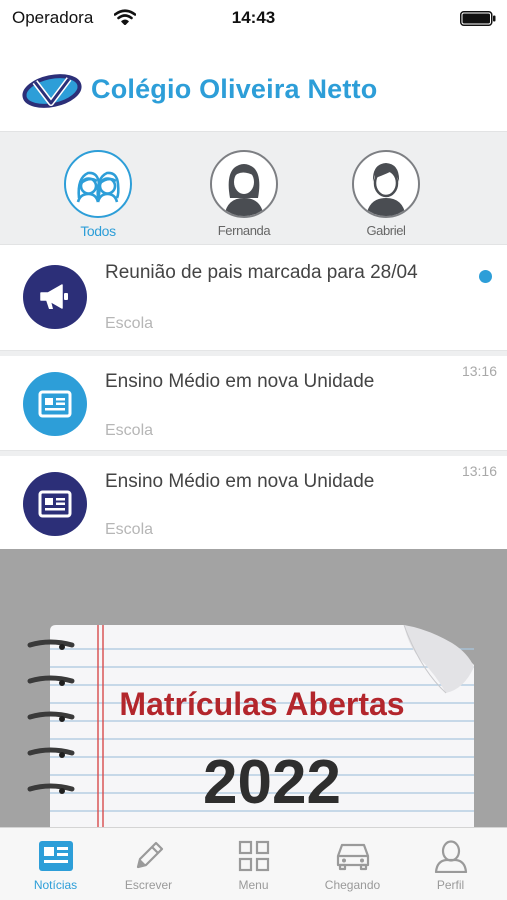  I want to click on school-logo, so click(52, 93).